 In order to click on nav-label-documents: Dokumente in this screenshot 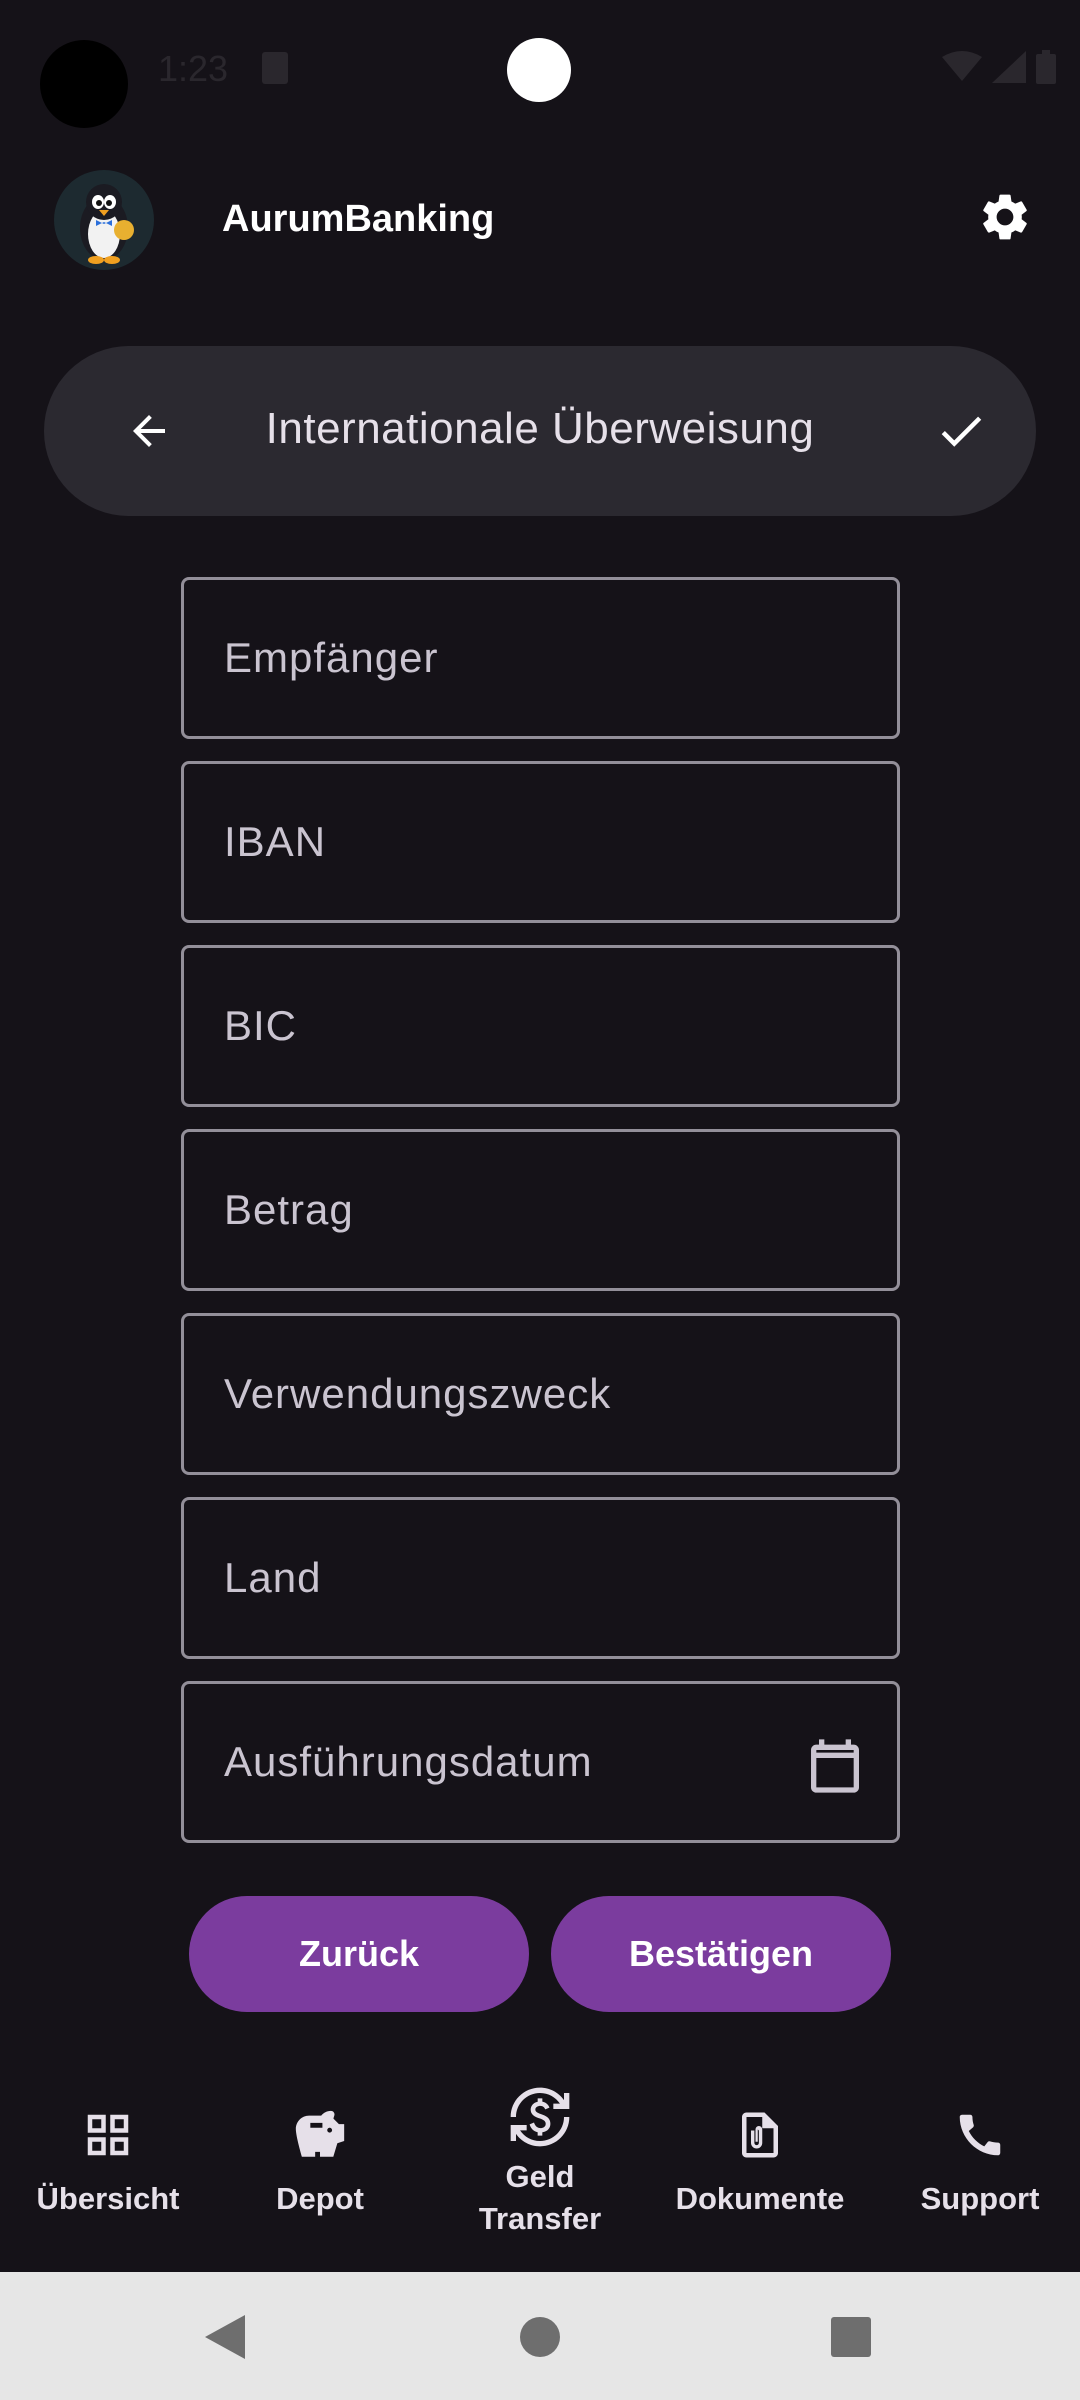, I will do `click(760, 2198)`.